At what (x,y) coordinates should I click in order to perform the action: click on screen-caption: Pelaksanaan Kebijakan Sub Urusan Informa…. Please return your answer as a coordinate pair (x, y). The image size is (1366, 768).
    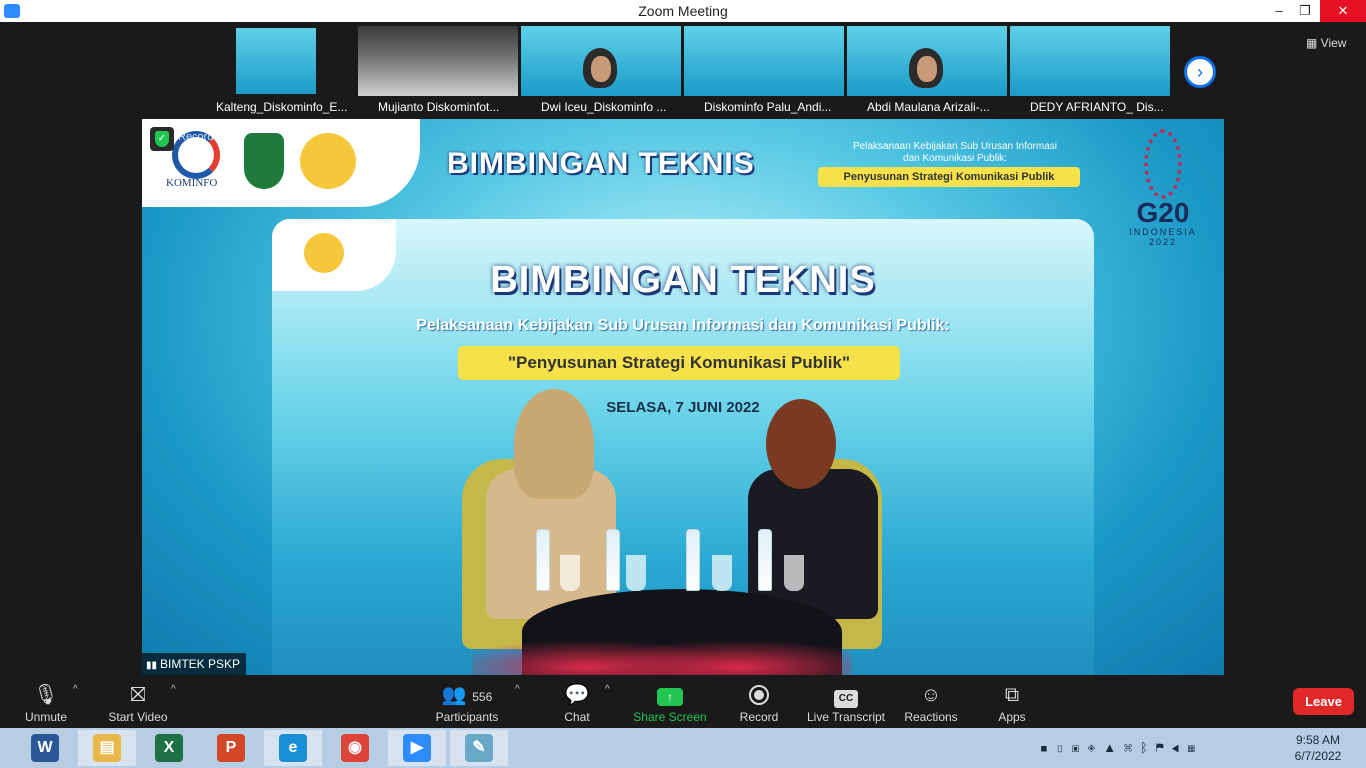
    Looking at the image, I should click on (683, 325).